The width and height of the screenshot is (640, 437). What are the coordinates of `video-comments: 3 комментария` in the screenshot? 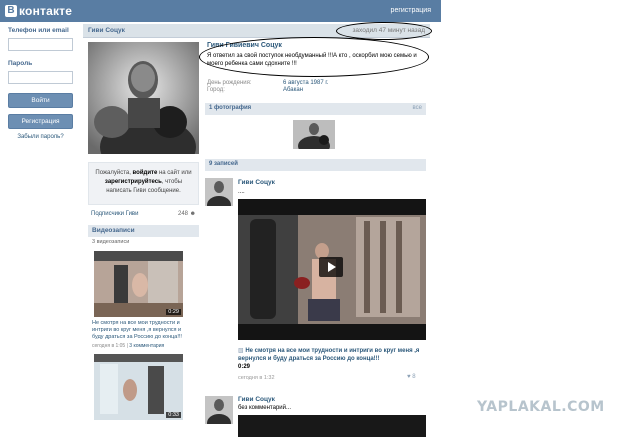 It's located at (146, 346).